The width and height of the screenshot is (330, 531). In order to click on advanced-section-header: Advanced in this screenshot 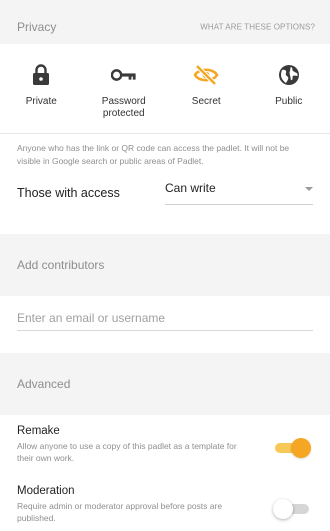, I will do `click(165, 384)`.